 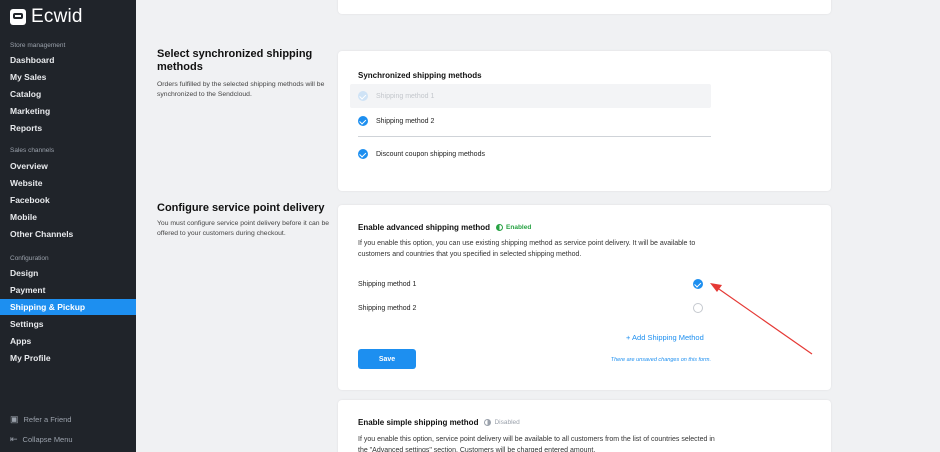 What do you see at coordinates (68, 183) in the screenshot?
I see `sidebar-item-website: Website` at bounding box center [68, 183].